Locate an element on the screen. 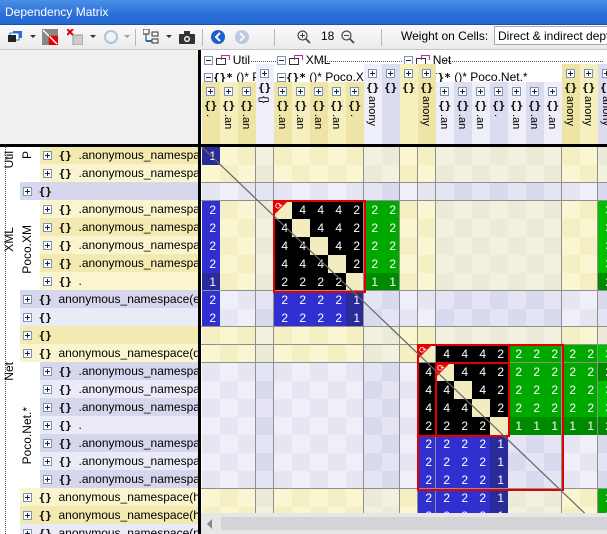 This screenshot has height=534, width=607. refresh-dropdown is located at coordinates (127, 36).